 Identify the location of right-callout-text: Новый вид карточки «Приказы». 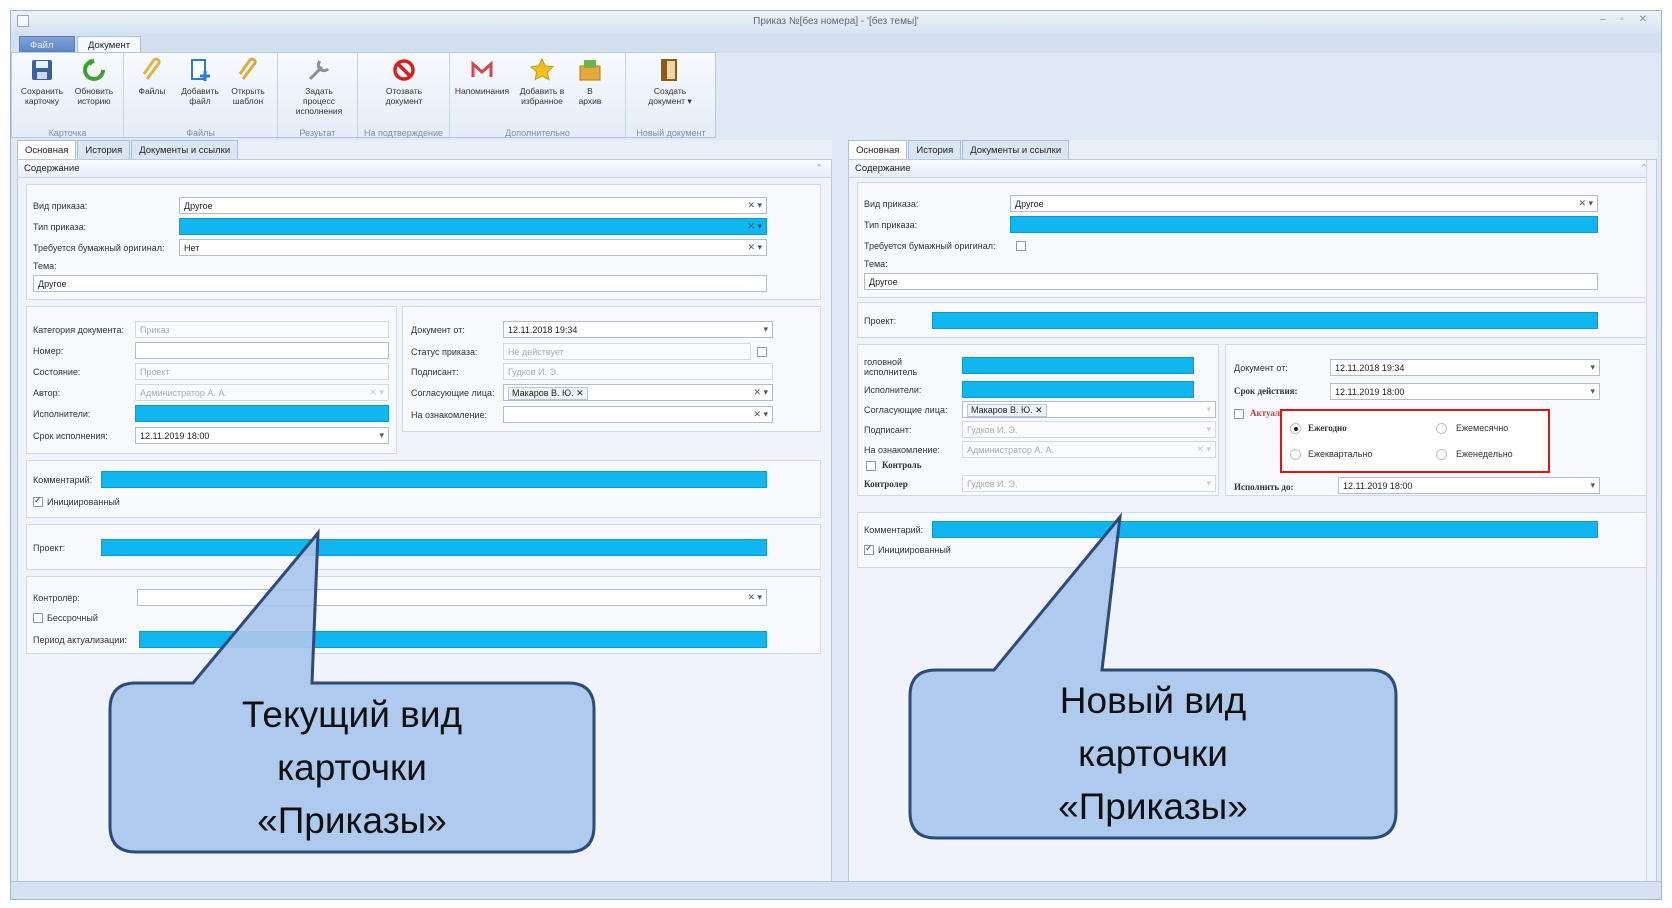
(1153, 753).